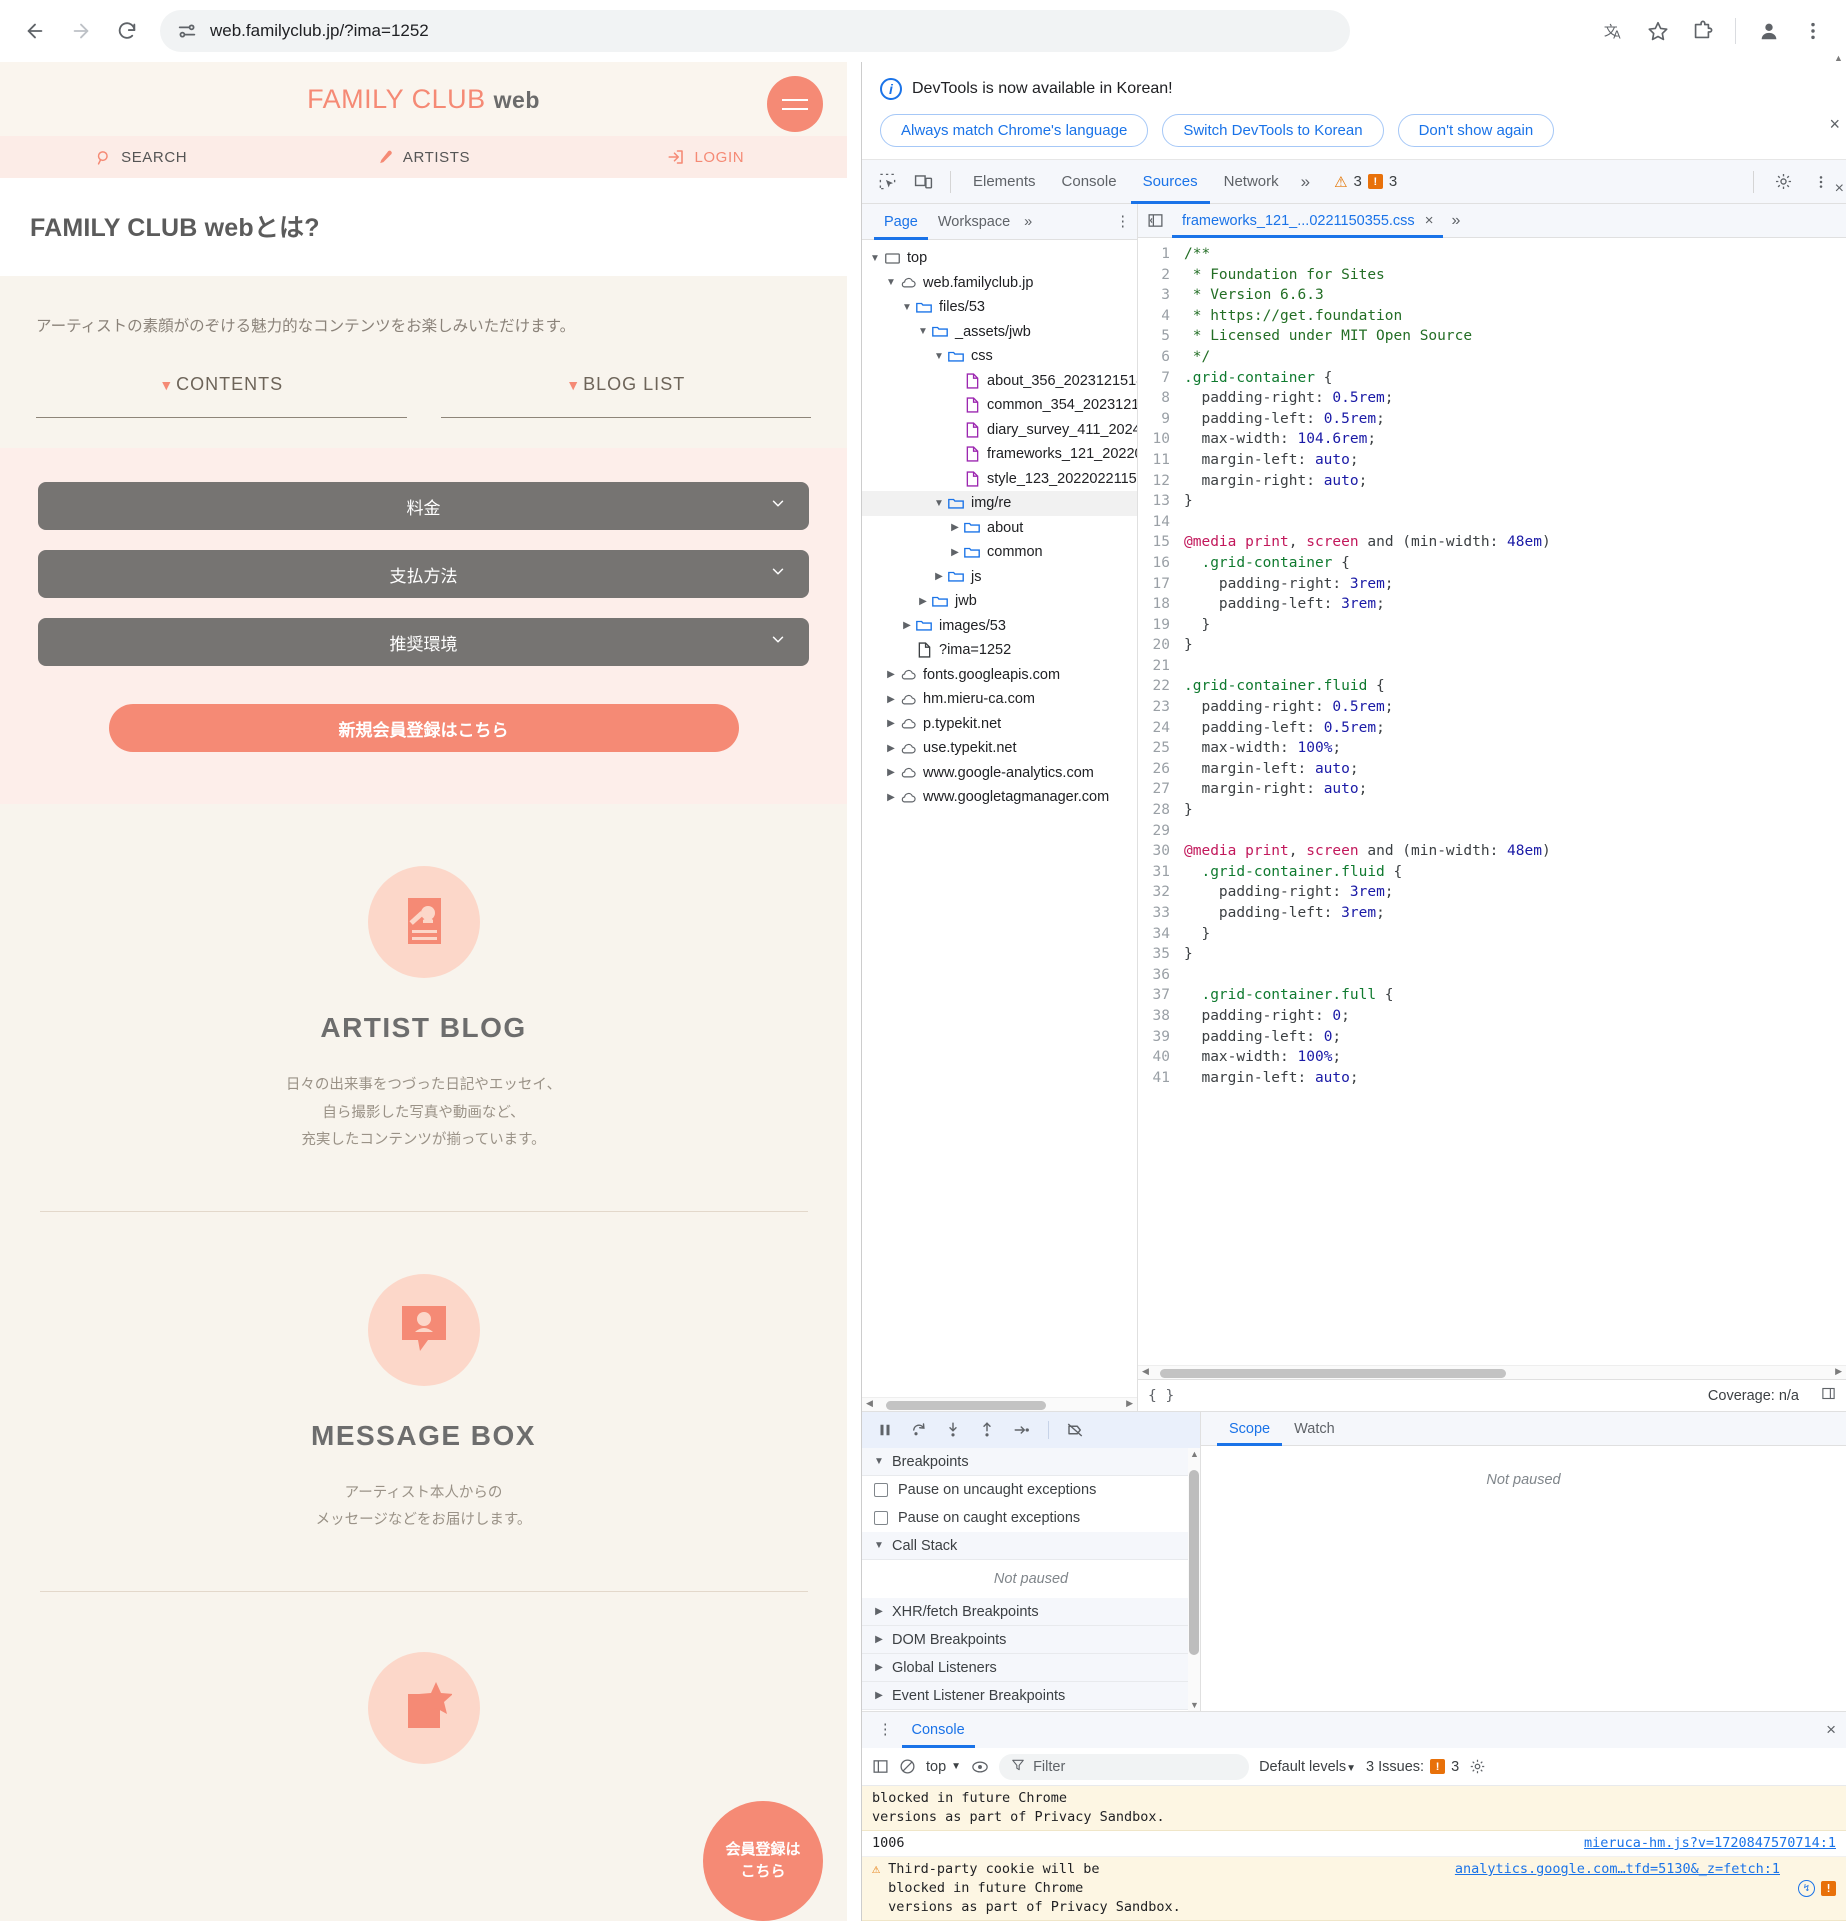 The width and height of the screenshot is (1846, 1921). What do you see at coordinates (1314, 1429) in the screenshot?
I see `tab-watch: Watch` at bounding box center [1314, 1429].